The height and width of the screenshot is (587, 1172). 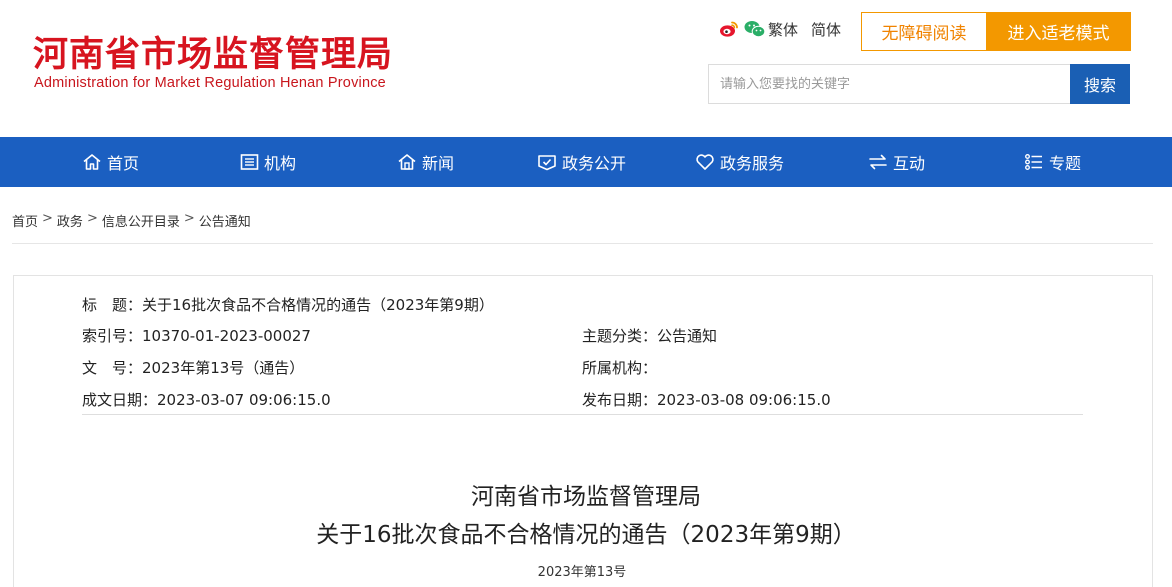 I want to click on nav-item-home: 首页, so click(x=110, y=162).